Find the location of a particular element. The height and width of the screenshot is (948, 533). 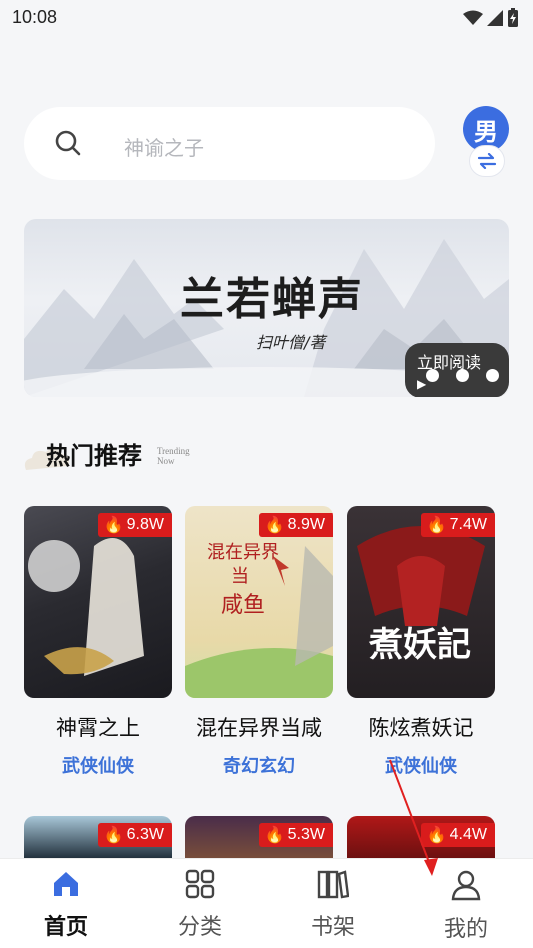

book-cover: 混在异界 当 咸鱼 🔥 8.9W is located at coordinates (259, 602).